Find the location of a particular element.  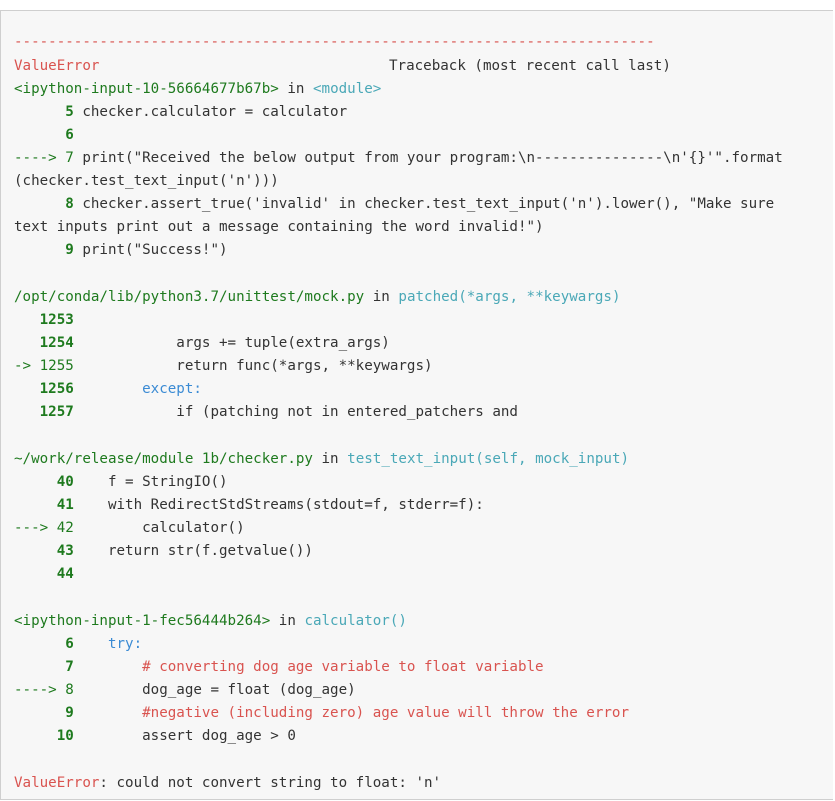

code-line-continuation: (checker.test_text_input('n'))) is located at coordinates (146, 181).